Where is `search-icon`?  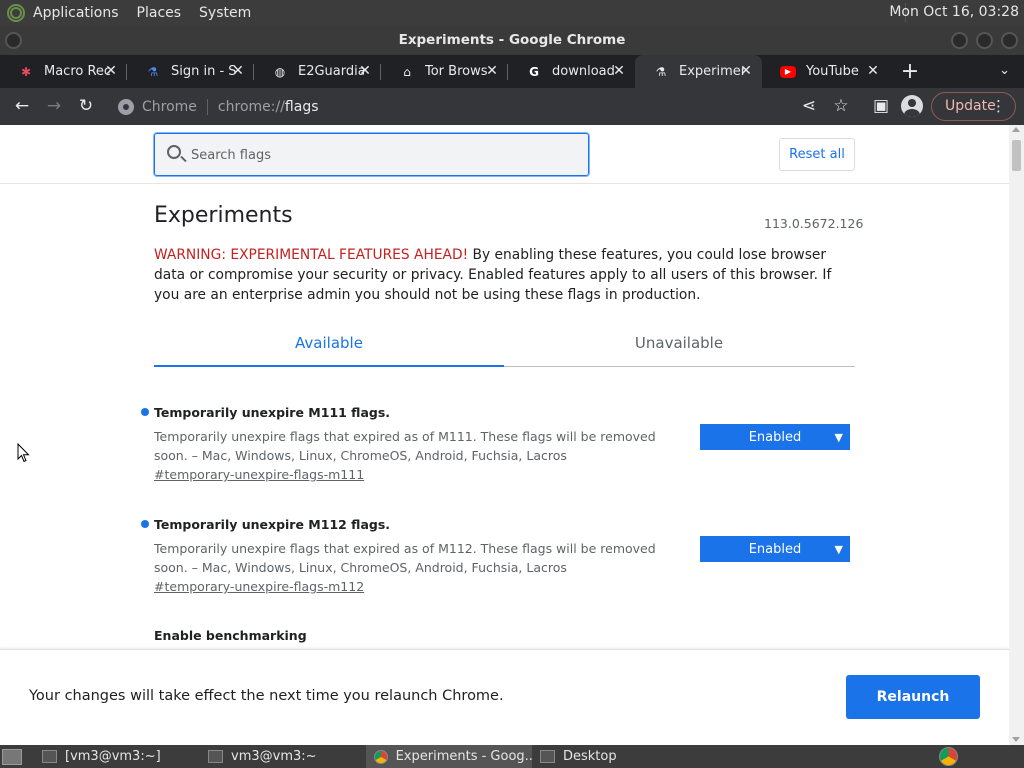 search-icon is located at coordinates (174, 152).